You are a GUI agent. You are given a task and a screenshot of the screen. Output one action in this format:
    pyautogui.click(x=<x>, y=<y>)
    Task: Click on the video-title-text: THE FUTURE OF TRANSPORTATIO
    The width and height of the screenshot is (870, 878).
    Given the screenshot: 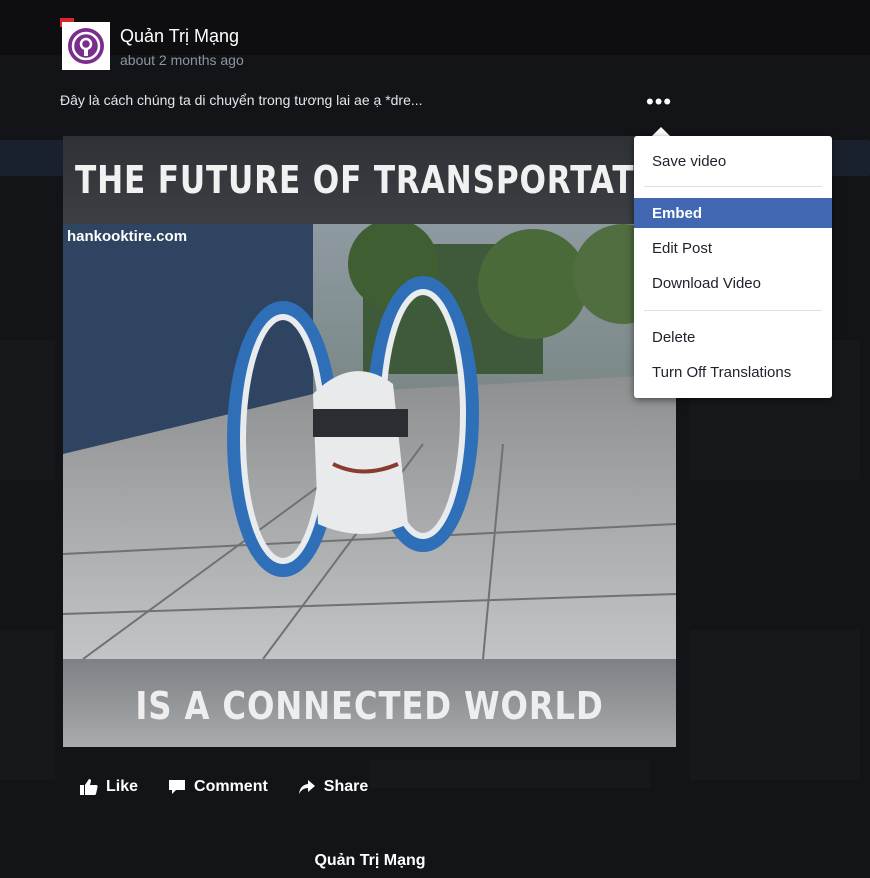 What is the action you would take?
    pyautogui.click(x=375, y=180)
    